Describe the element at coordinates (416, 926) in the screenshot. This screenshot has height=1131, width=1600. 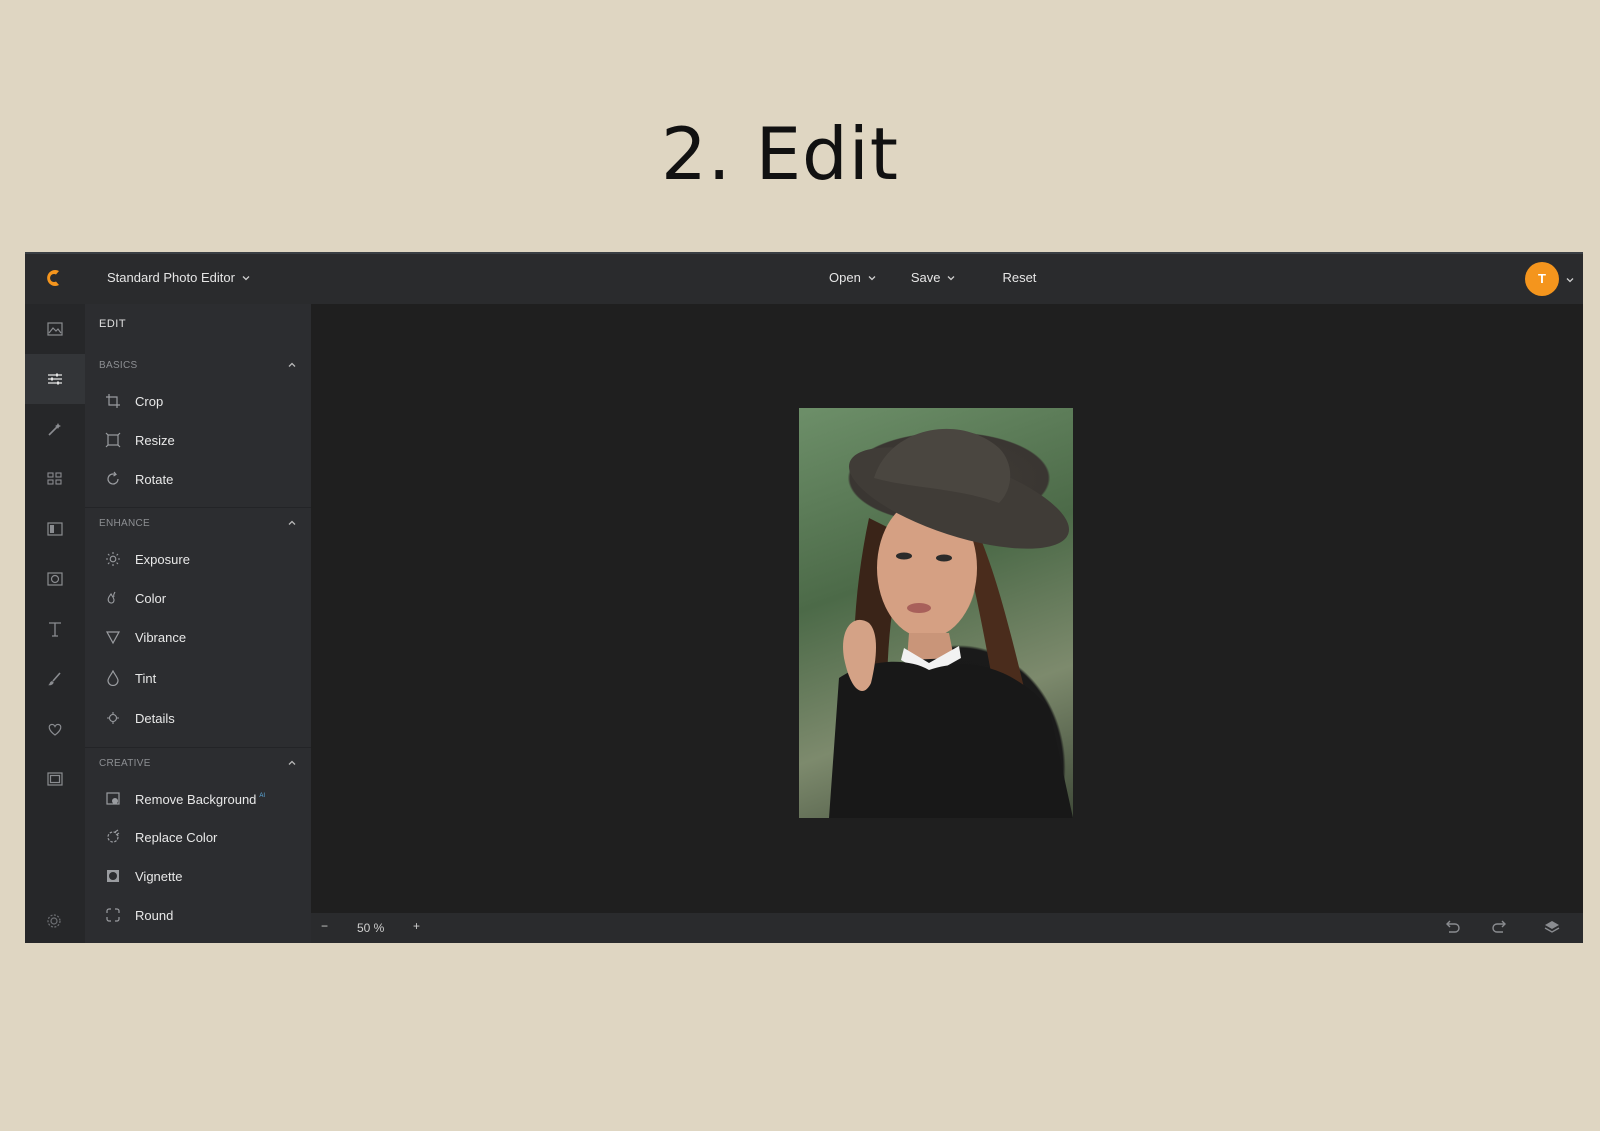
I see `zoom-in-button: +` at that location.